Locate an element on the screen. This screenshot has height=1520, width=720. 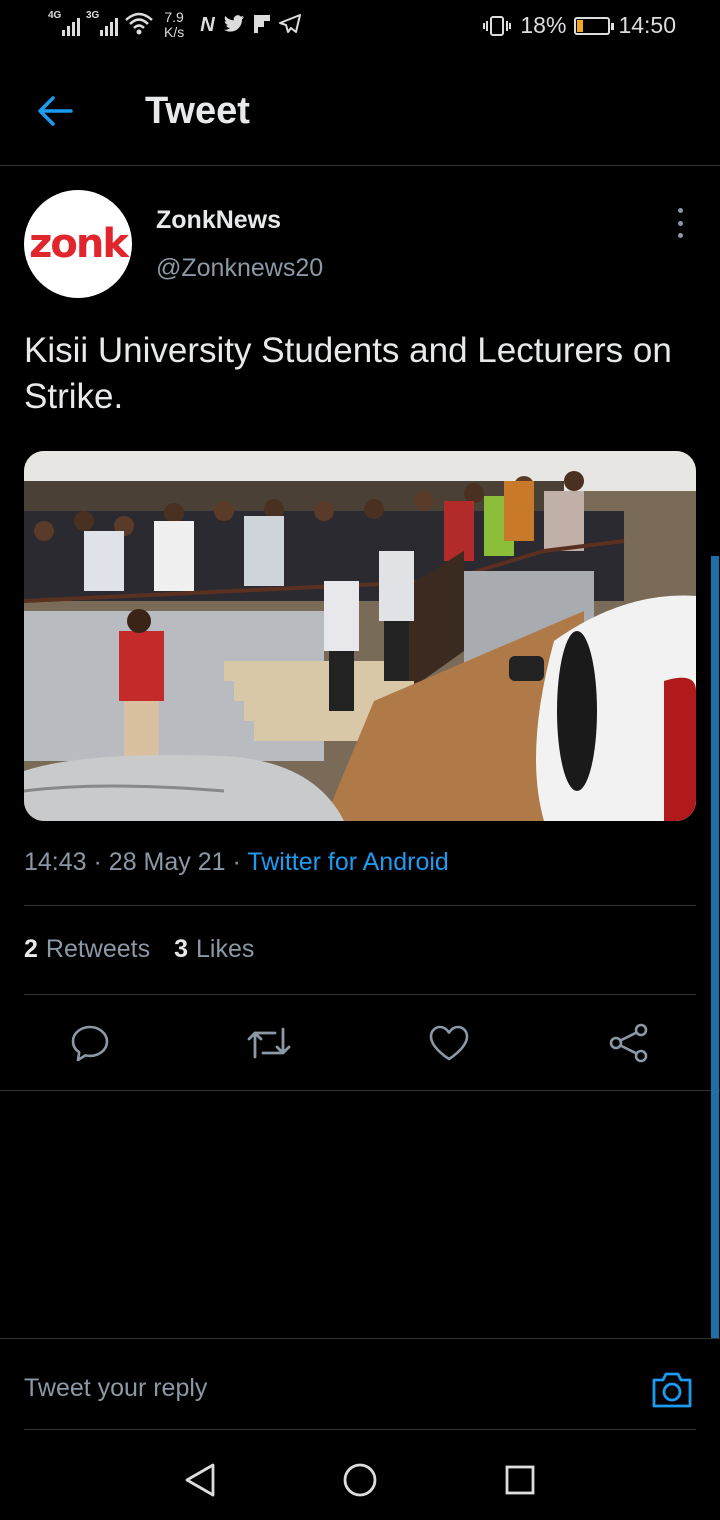
camera-button is located at coordinates (672, 1390).